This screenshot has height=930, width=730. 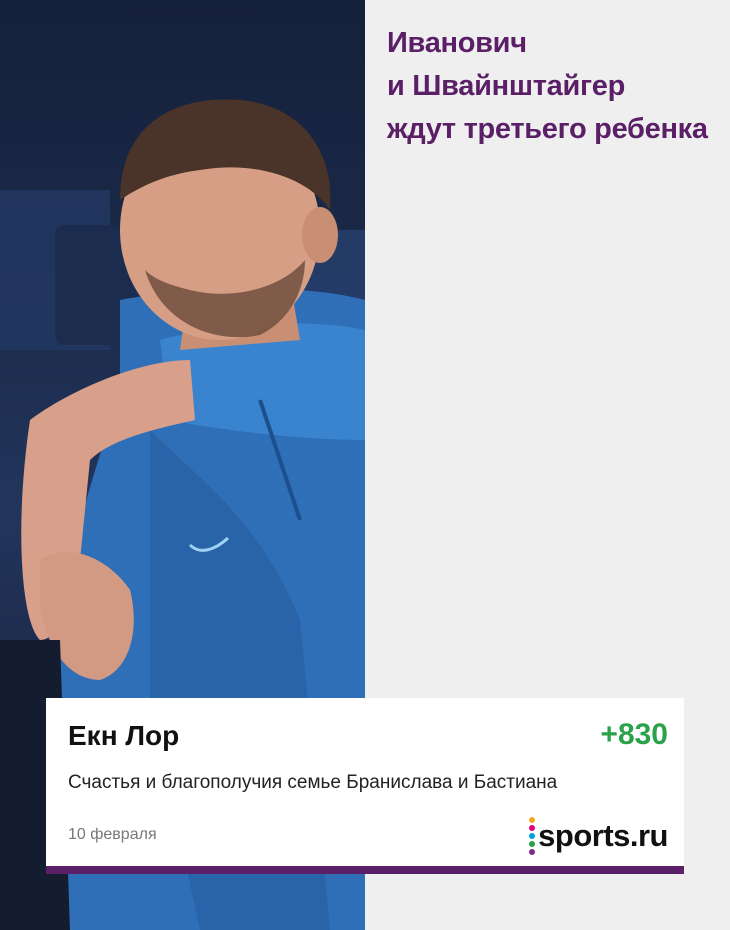 I want to click on headline-line-2: и Швайнштайгер, so click(x=506, y=86).